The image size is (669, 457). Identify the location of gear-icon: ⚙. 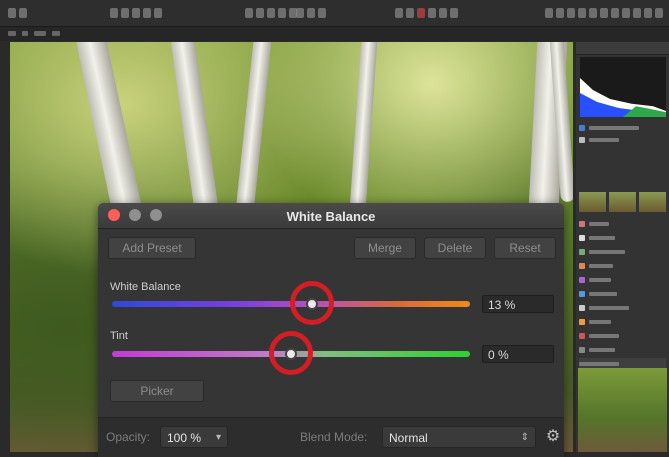
(553, 437).